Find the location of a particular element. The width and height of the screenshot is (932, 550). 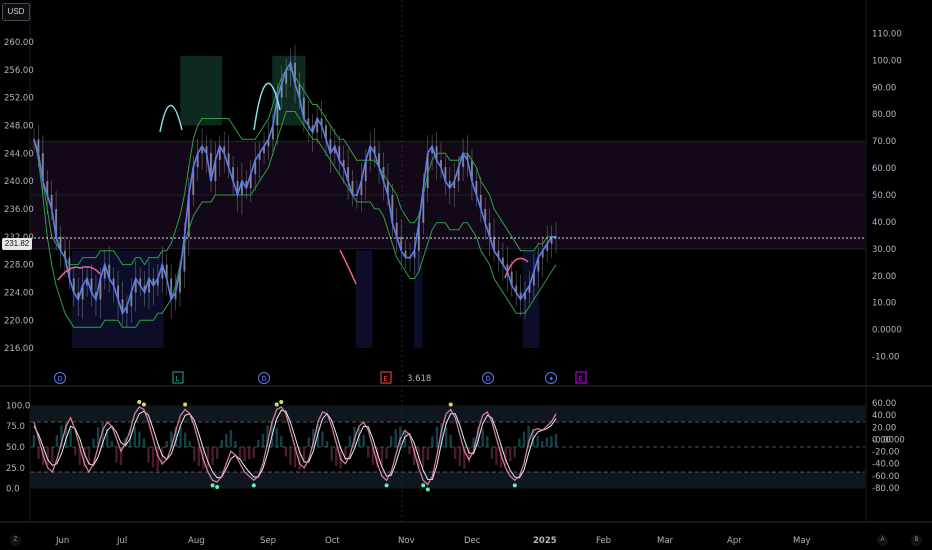

x-axis-tick: Feb is located at coordinates (603, 541).